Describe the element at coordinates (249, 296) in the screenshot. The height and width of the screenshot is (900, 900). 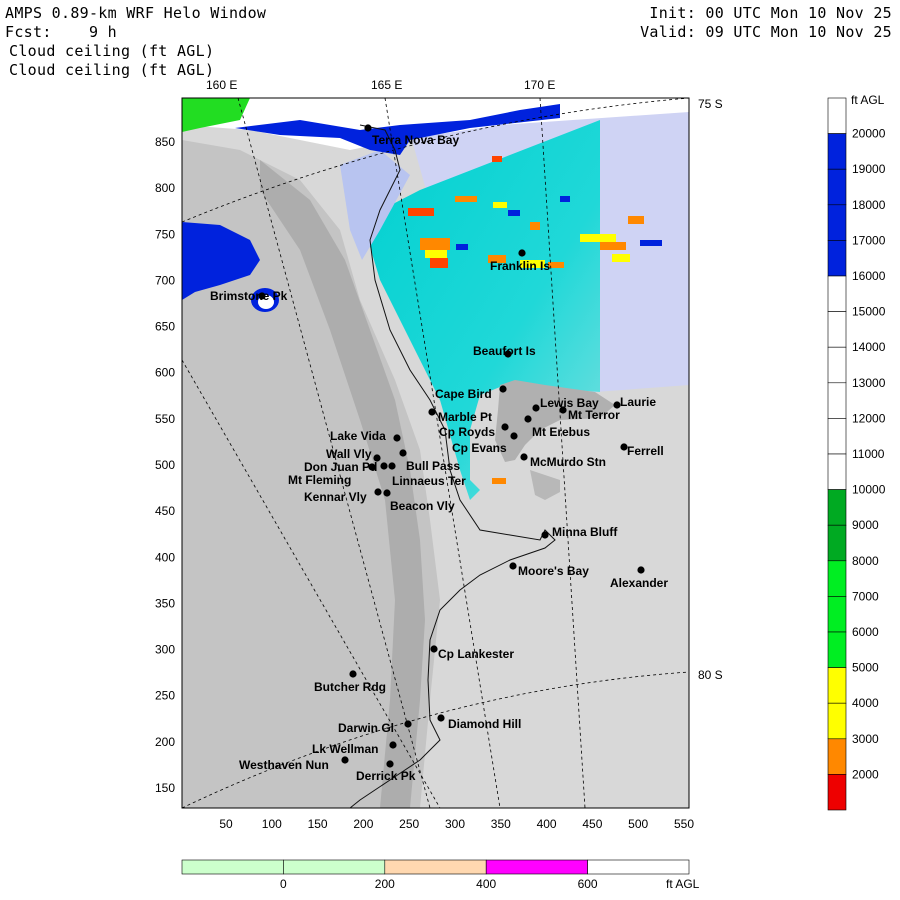
I see `label-brimstone-pk: Brimstone Pk` at that location.